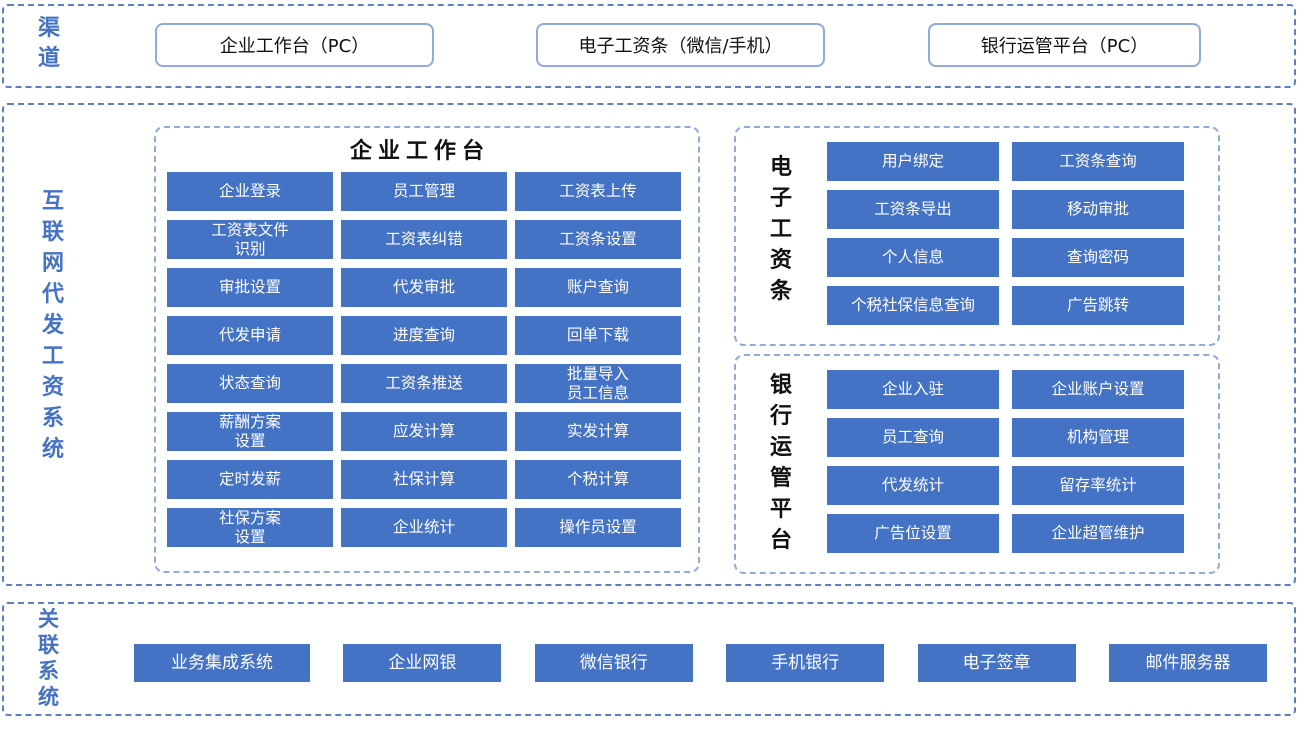  Describe the element at coordinates (598, 287) in the screenshot. I see `workbench-item: 账户查询` at that location.